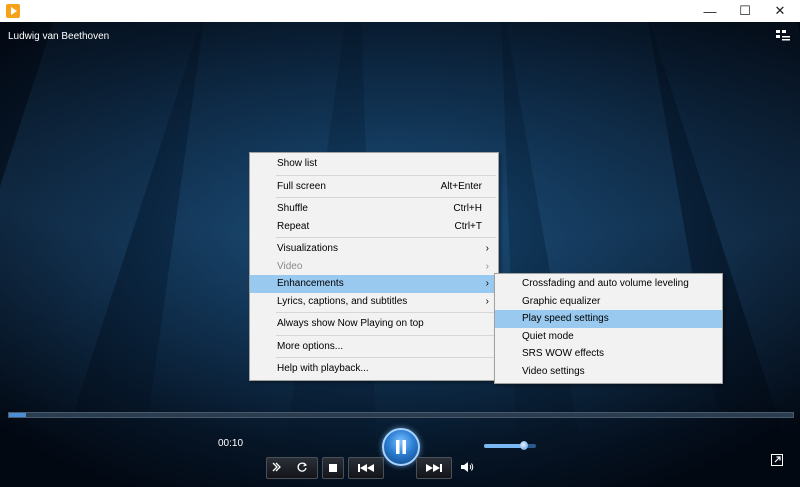 The height and width of the screenshot is (487, 800). I want to click on pause-button, so click(401, 447).